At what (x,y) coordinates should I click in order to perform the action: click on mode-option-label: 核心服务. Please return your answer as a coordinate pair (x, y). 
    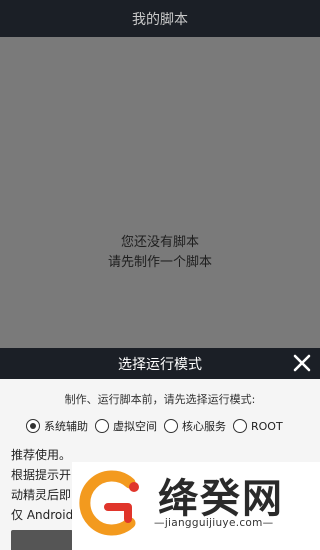
    Looking at the image, I should click on (204, 426).